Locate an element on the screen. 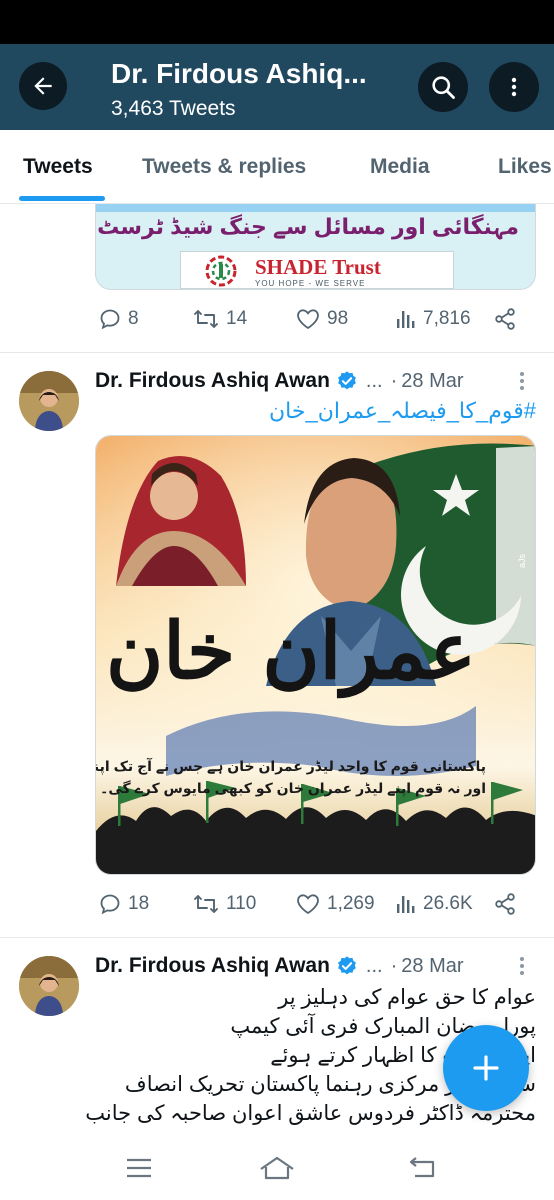  views-button: 26.6K is located at coordinates (434, 904).